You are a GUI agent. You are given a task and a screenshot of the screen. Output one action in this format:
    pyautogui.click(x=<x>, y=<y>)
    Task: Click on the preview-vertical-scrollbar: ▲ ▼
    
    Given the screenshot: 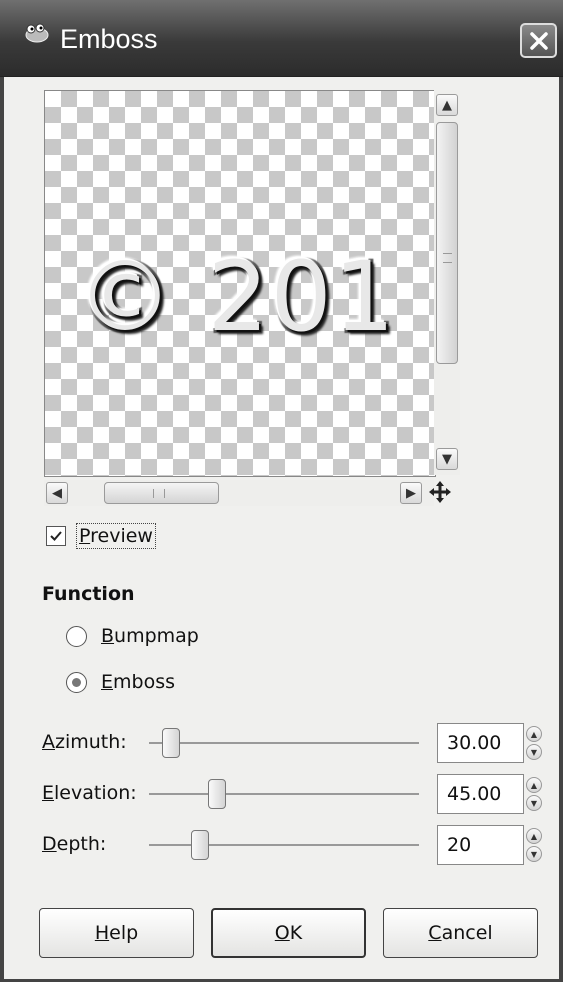 What is the action you would take?
    pyautogui.click(x=447, y=282)
    